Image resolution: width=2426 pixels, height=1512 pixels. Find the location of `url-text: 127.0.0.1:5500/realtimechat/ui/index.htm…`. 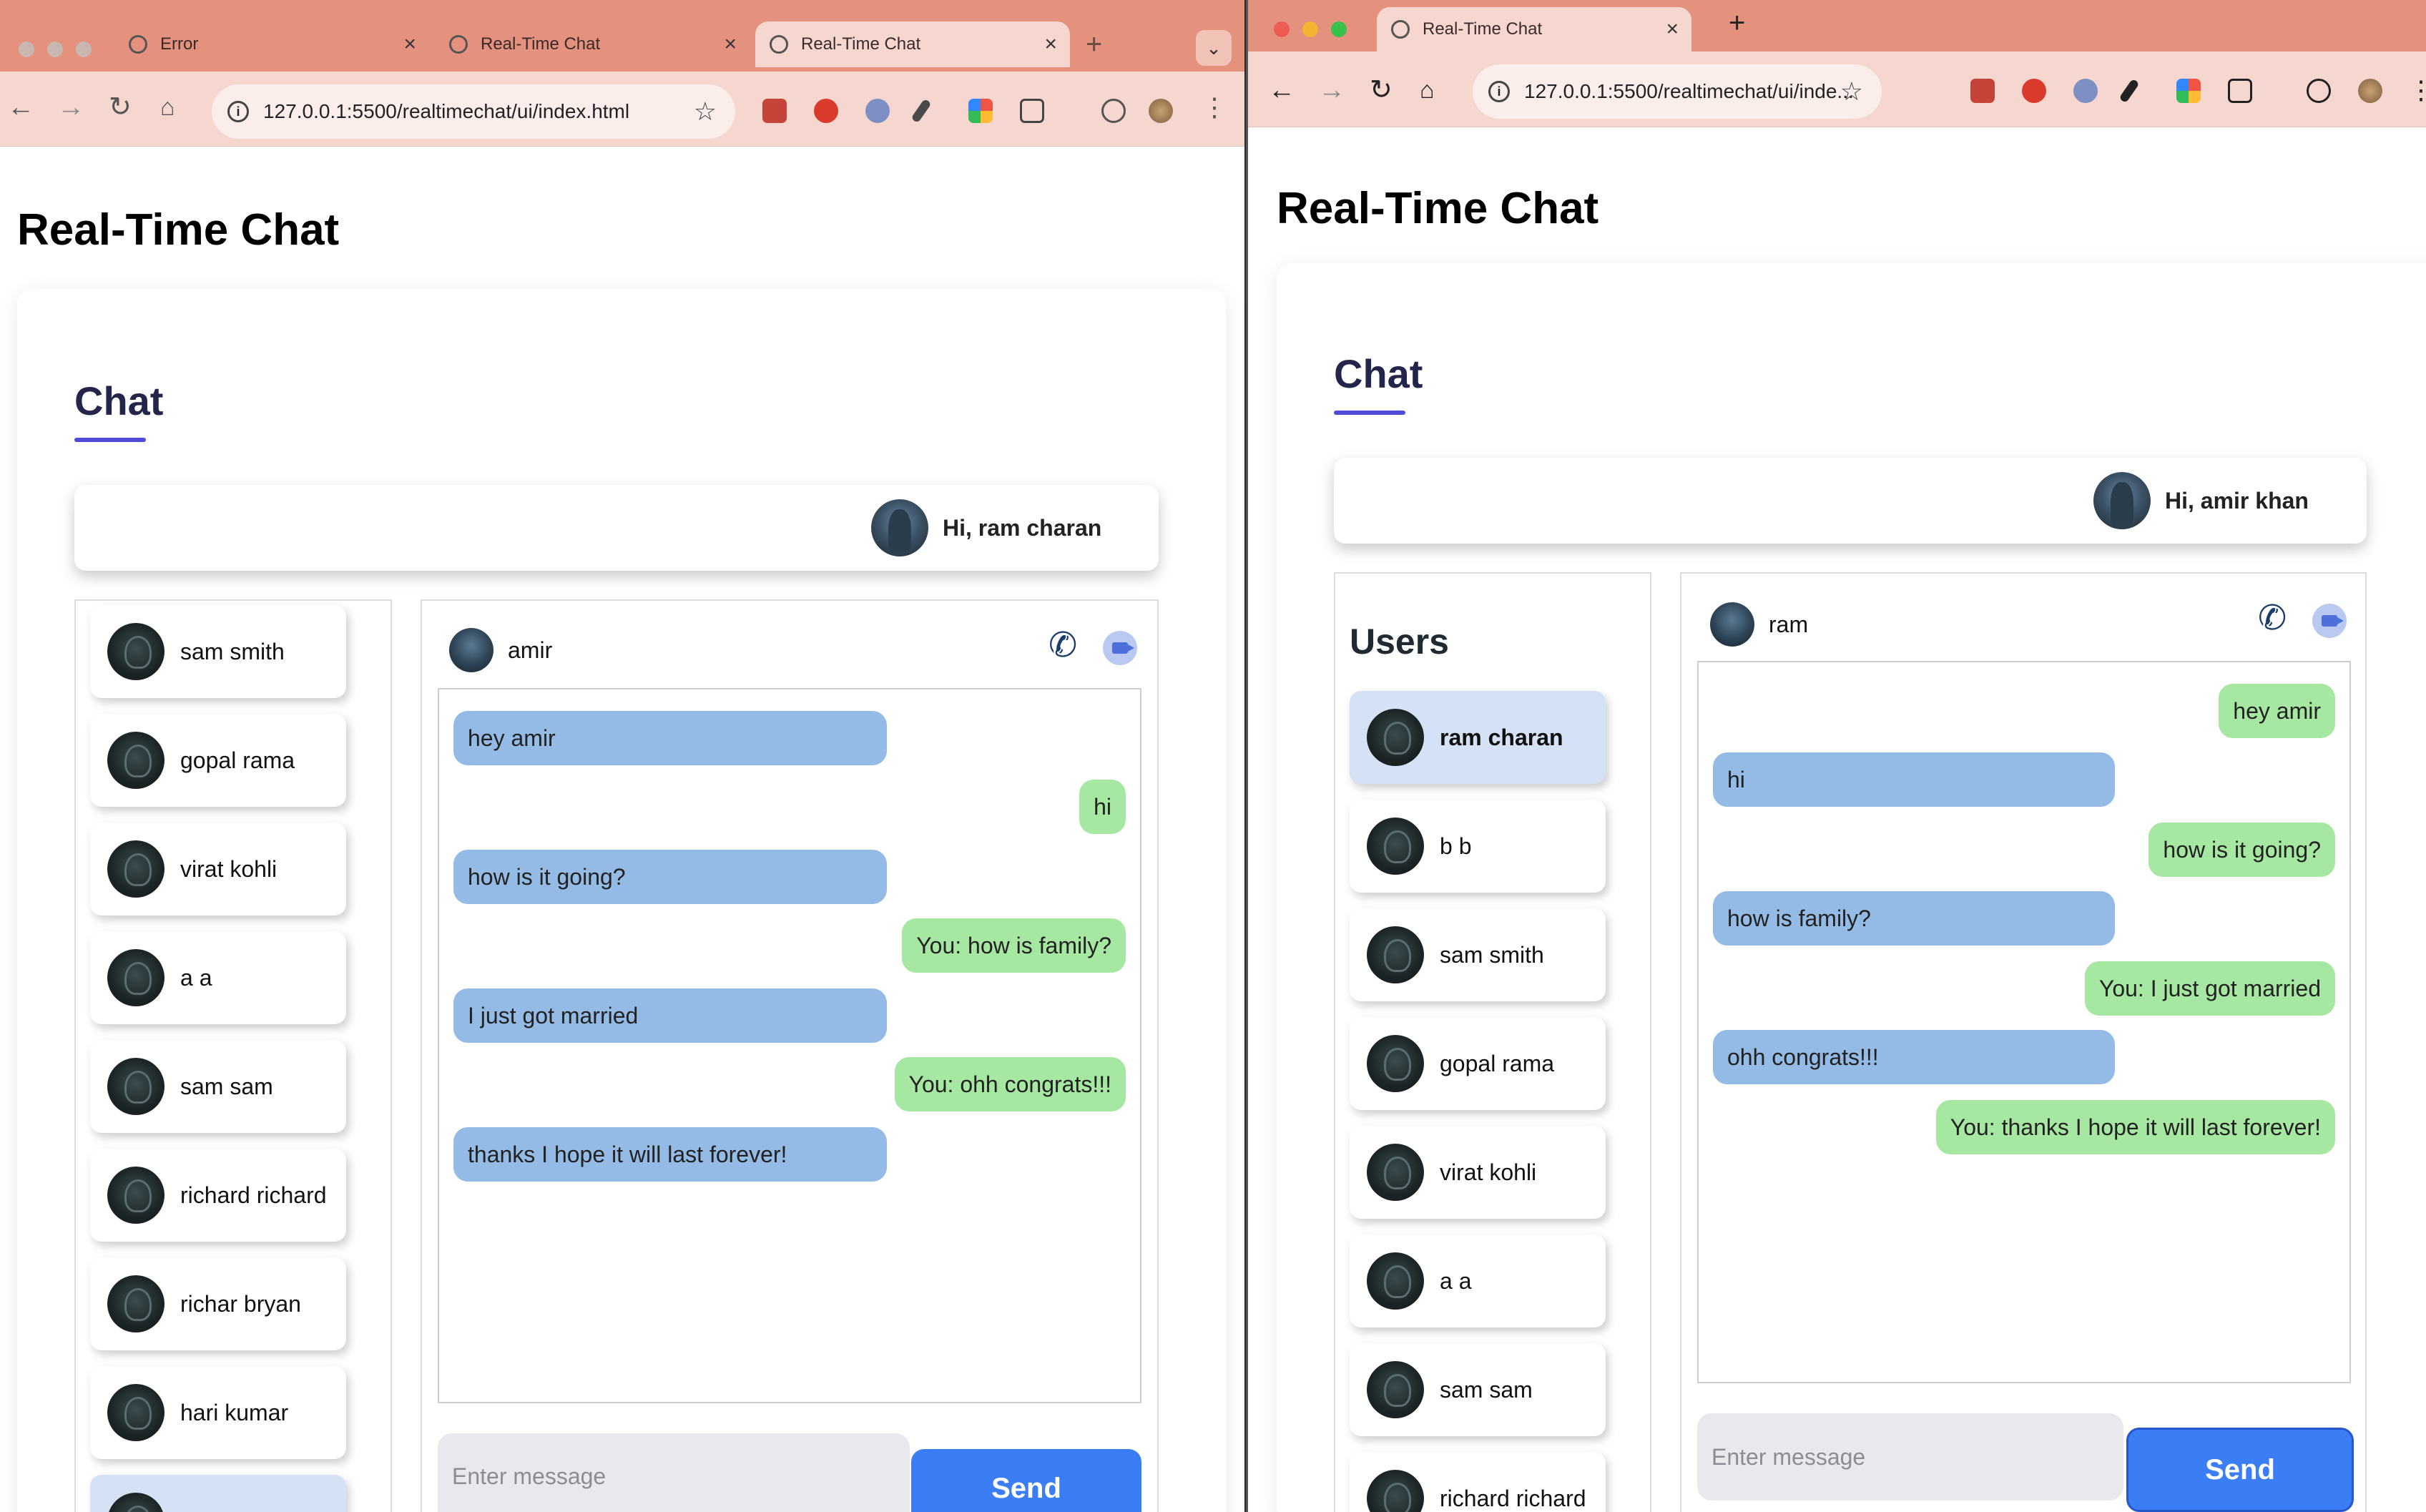

url-text: 127.0.0.1:5500/realtimechat/ui/index.htm… is located at coordinates (446, 111).